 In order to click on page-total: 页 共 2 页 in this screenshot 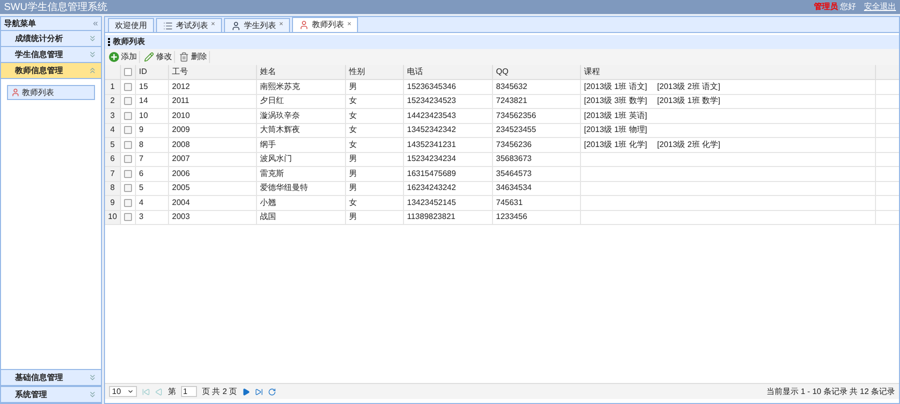, I will do `click(220, 392)`.